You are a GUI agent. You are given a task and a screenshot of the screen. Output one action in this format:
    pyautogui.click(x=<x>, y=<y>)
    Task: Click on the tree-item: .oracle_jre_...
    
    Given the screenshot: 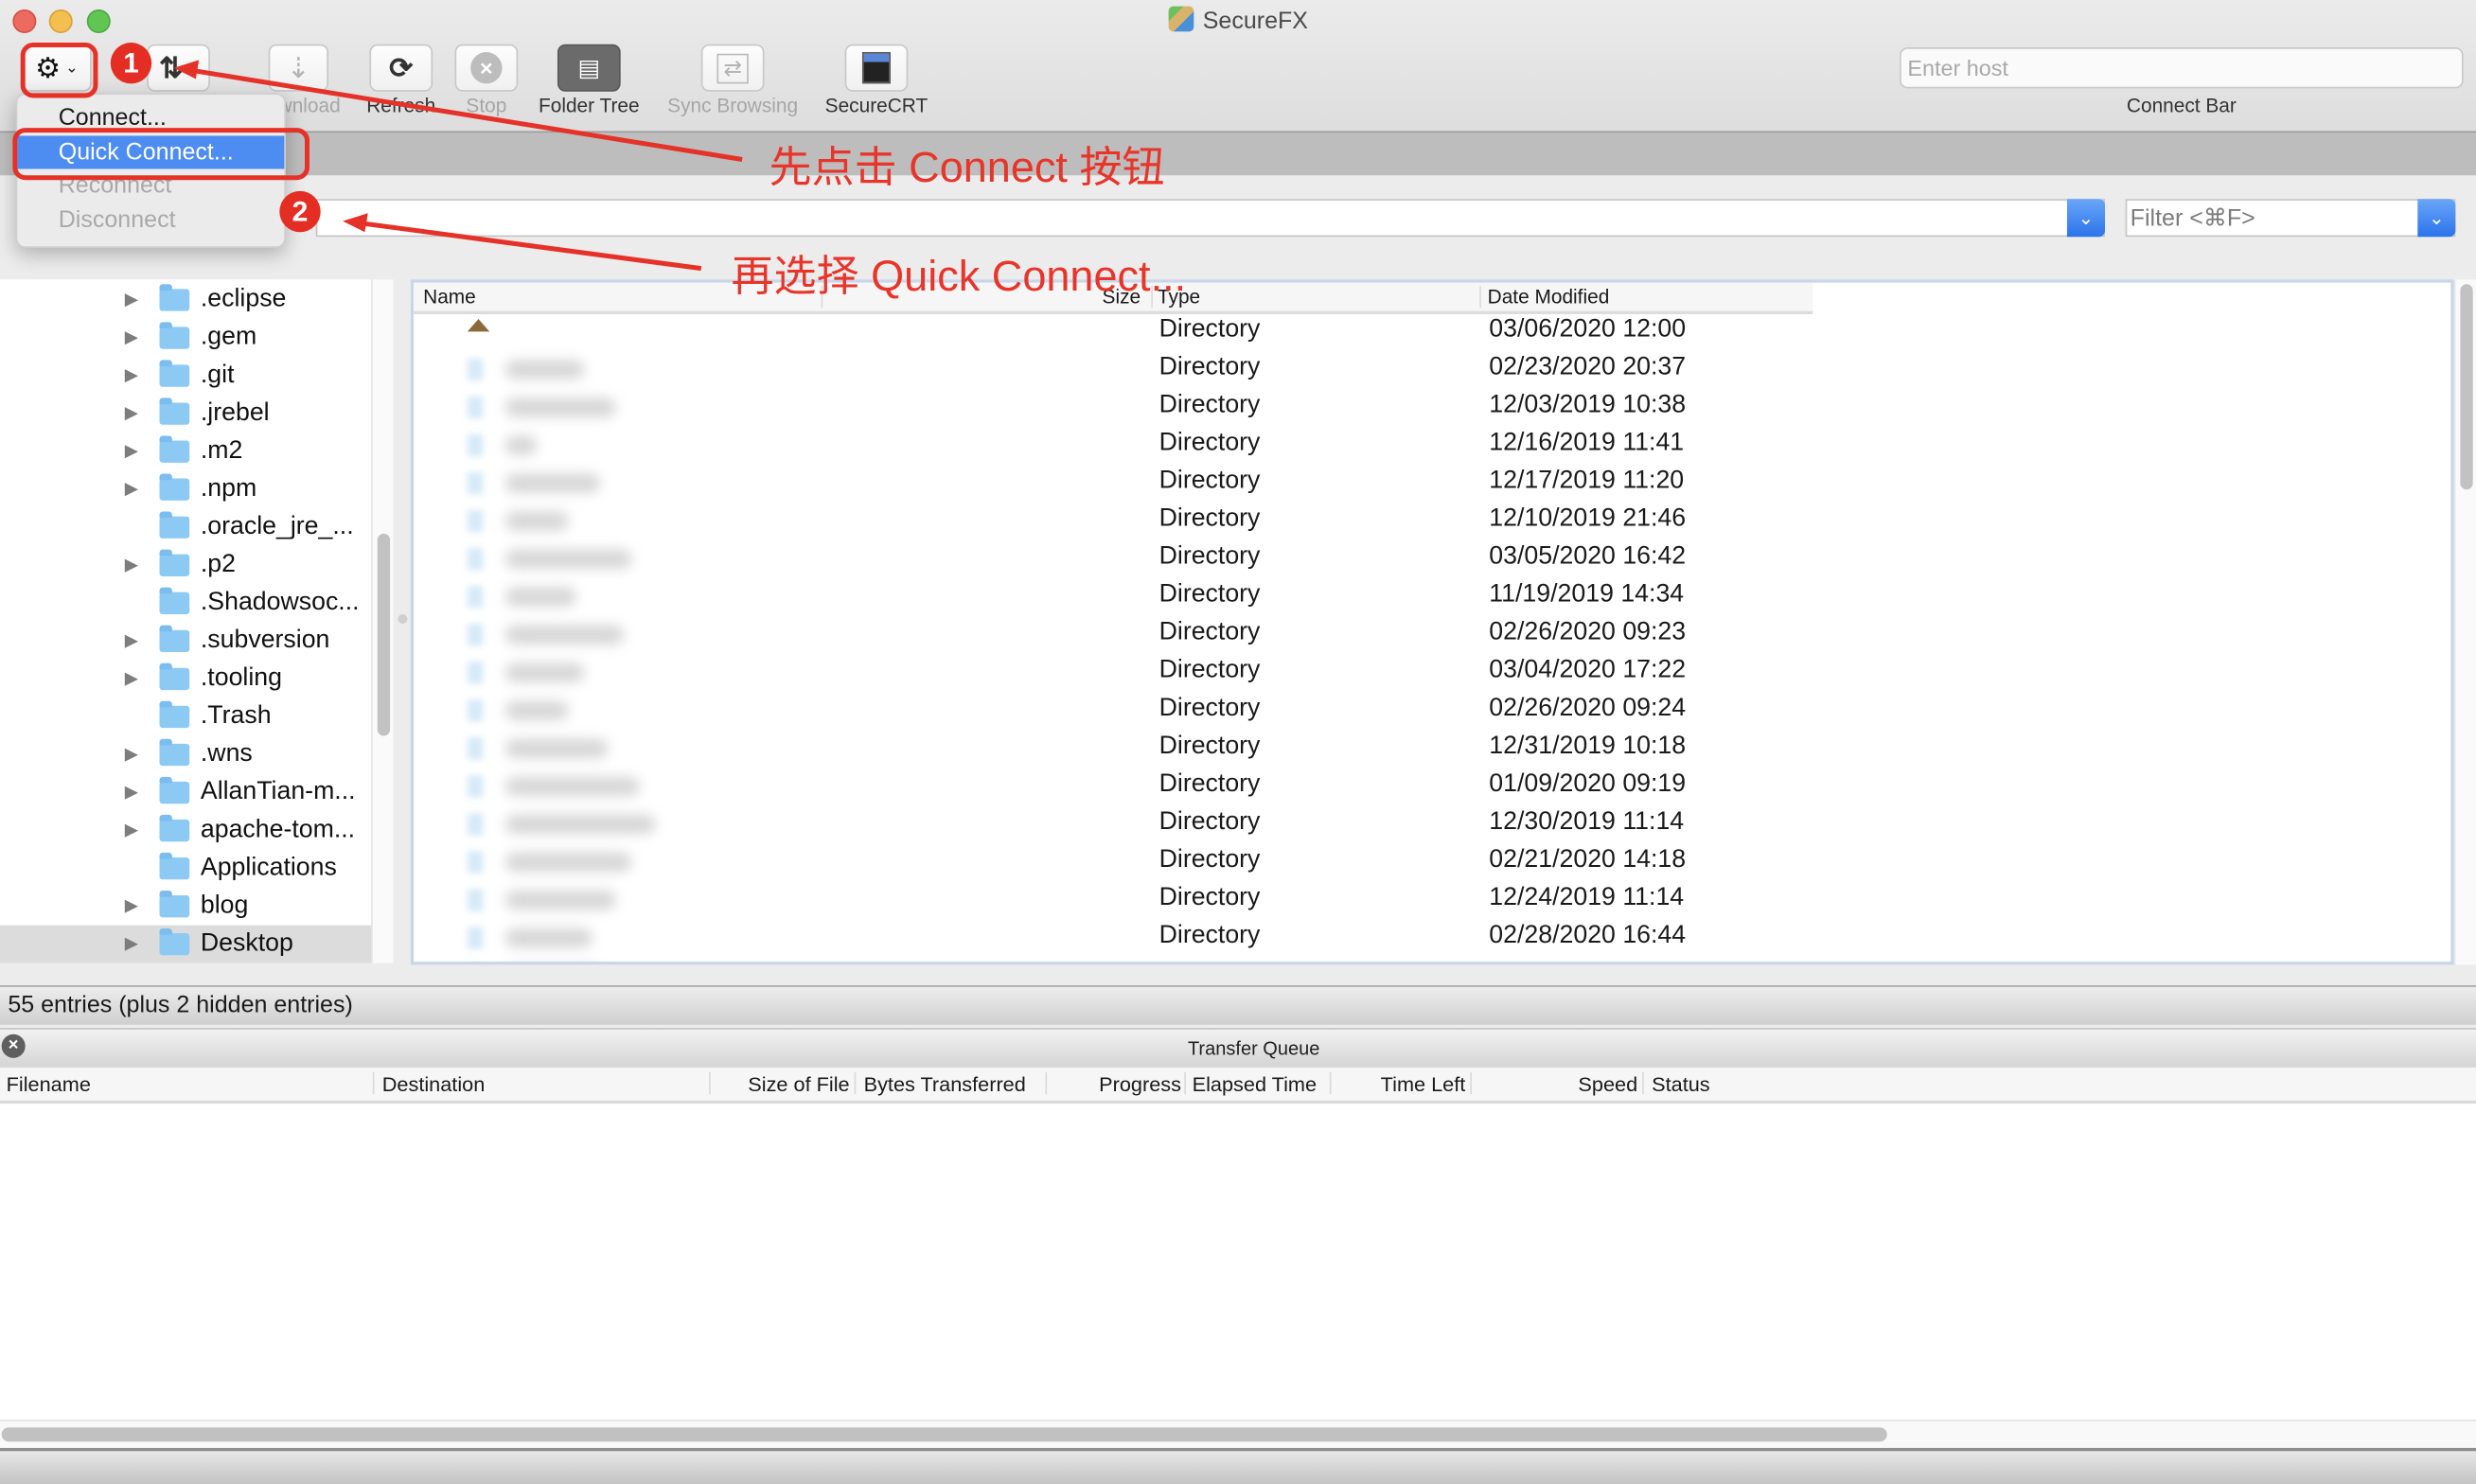 What is the action you would take?
    pyautogui.click(x=185, y=527)
    